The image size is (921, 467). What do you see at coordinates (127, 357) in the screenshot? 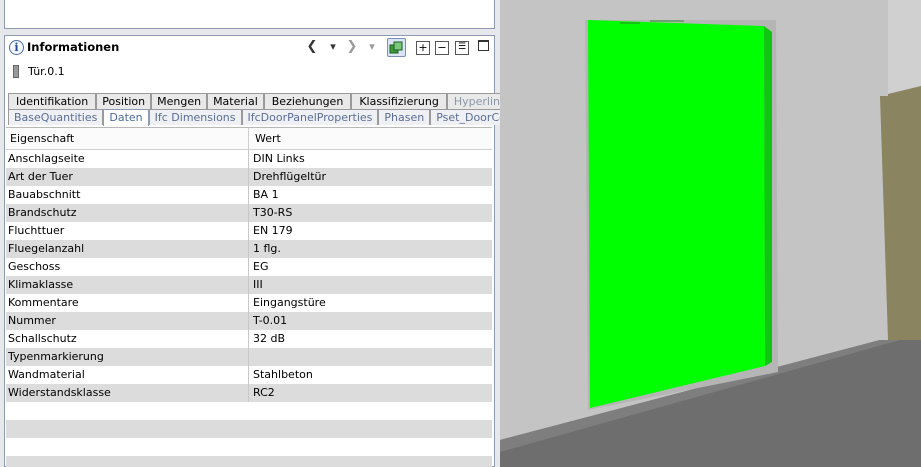
I see `property-name-cell: Typenmarkierung` at bounding box center [127, 357].